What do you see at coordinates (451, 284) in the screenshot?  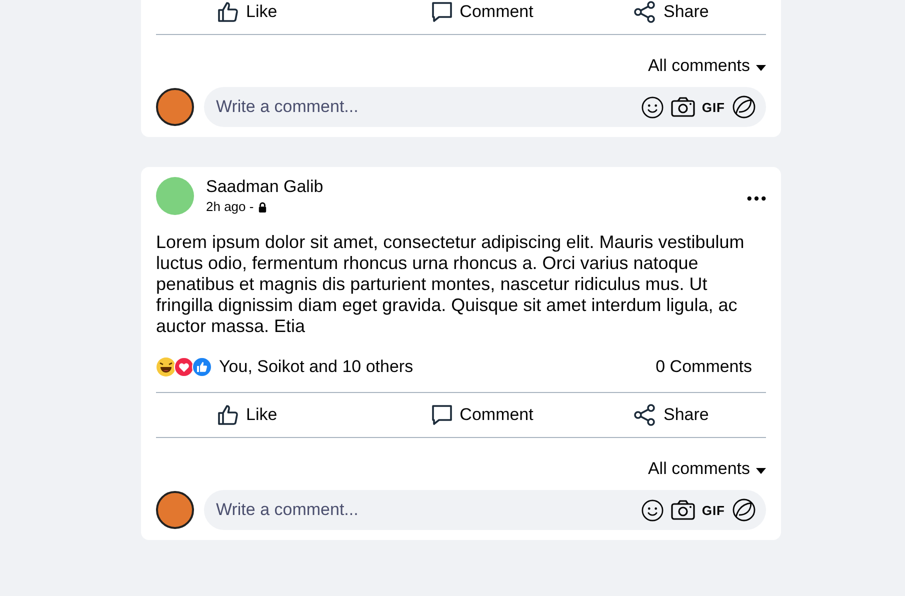 I see `post-text: Lorem ipsum dolor sit amet, consectetur adipiscing elit. Mauris vestibulum luctus odio, fermentum rhoncus urna rhoncus a. Orci varius natoque penatibus et magnis dis parturient montes, nascetur ridiculus mus. Ut fringilla dignissim diam eget gravida. Quisque sit amet interdum ligula, ac auctor massa. Etia` at bounding box center [451, 284].